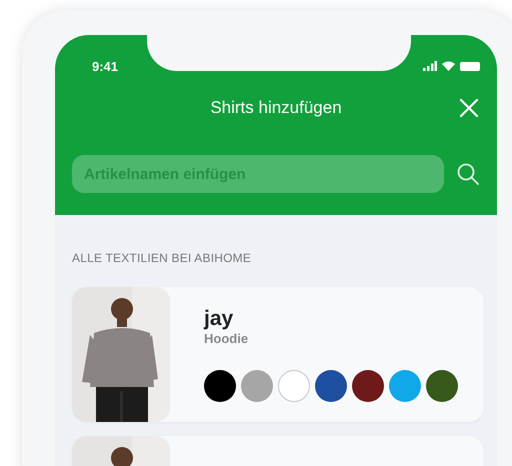 This screenshot has height=466, width=512. Describe the element at coordinates (162, 258) in the screenshot. I see `section-title: ALLE TEXTILIEN BEI ABIHOME` at that location.